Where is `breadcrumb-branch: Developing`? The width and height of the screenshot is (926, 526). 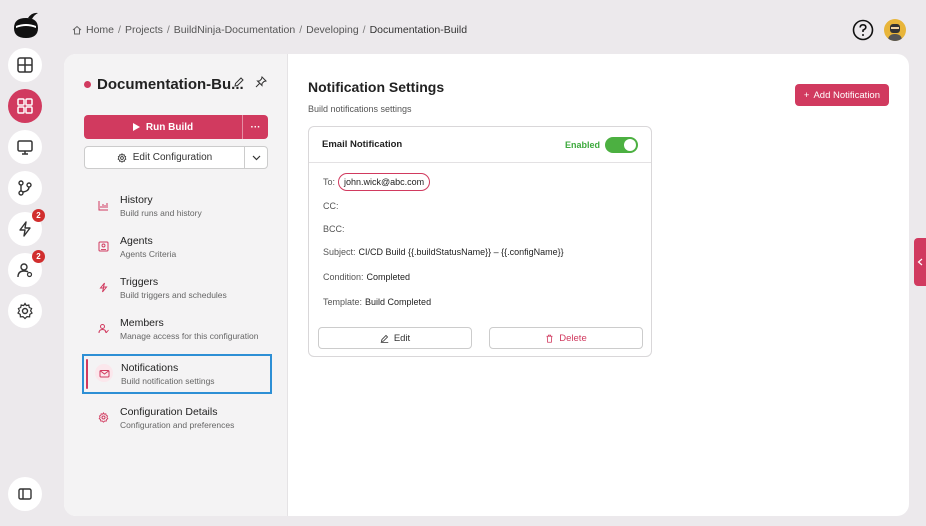 breadcrumb-branch: Developing is located at coordinates (332, 30).